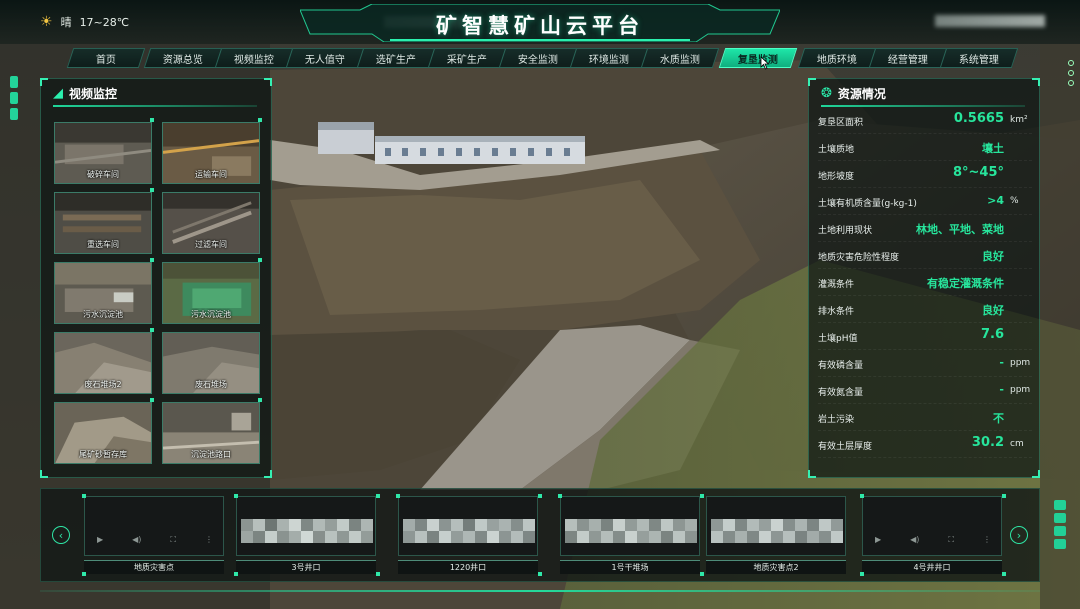  Describe the element at coordinates (925, 363) in the screenshot. I see `resource-row: 有效磷含量 - ppm` at that location.